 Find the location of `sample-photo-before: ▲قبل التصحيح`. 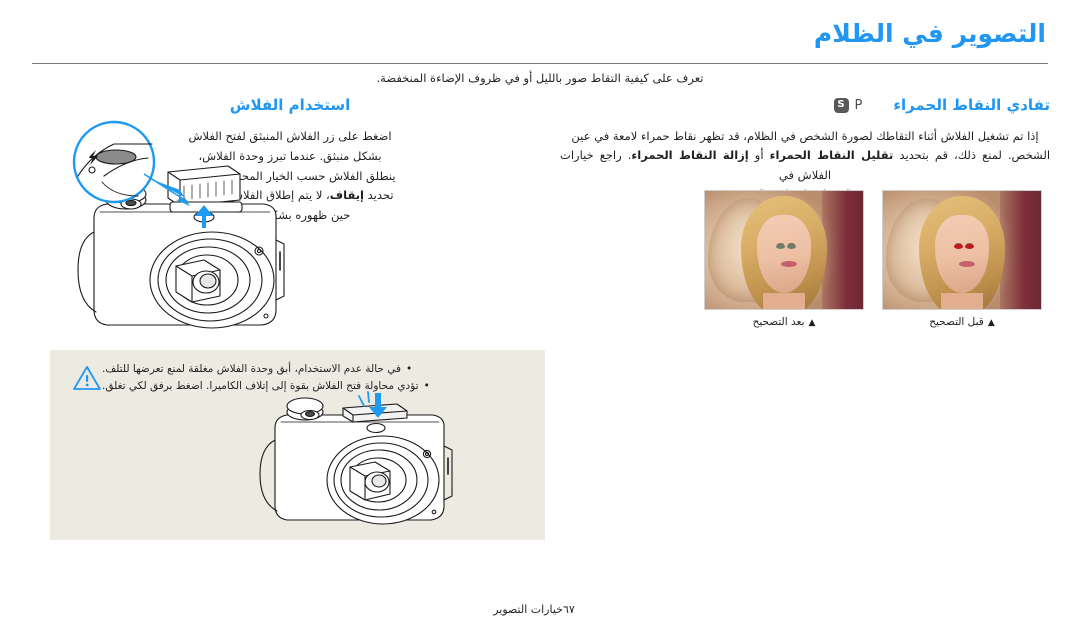

sample-photo-before: ▲قبل التصحيح is located at coordinates (962, 259).